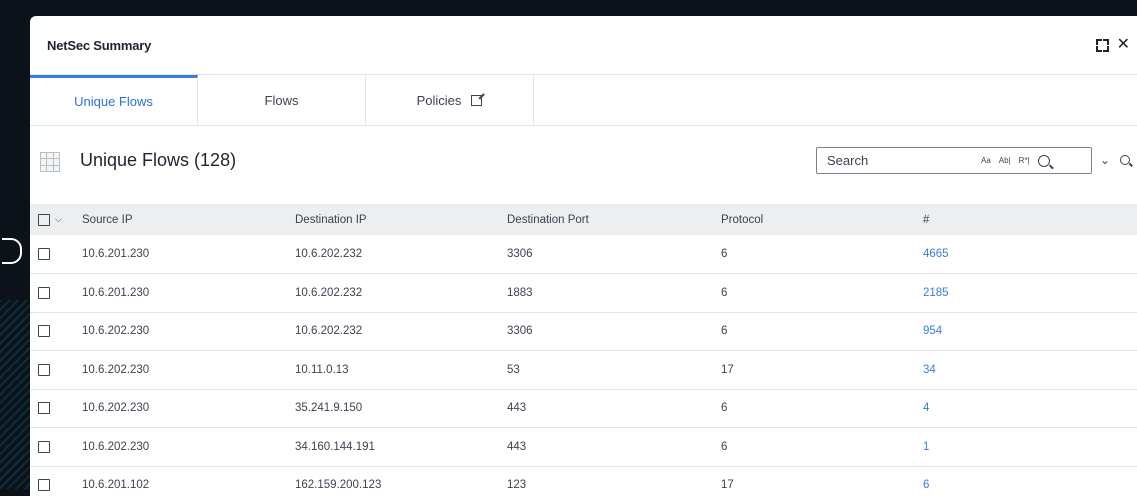 This screenshot has width=1137, height=496. I want to click on search-box: Aa Ab| R*|, so click(954, 160).